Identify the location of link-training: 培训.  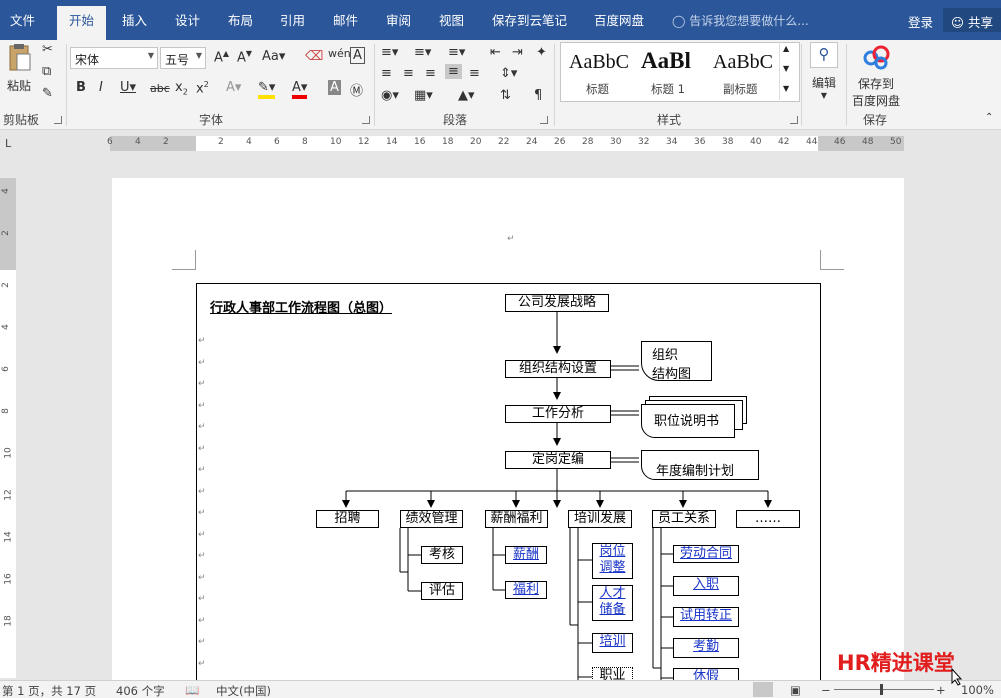
(612, 643).